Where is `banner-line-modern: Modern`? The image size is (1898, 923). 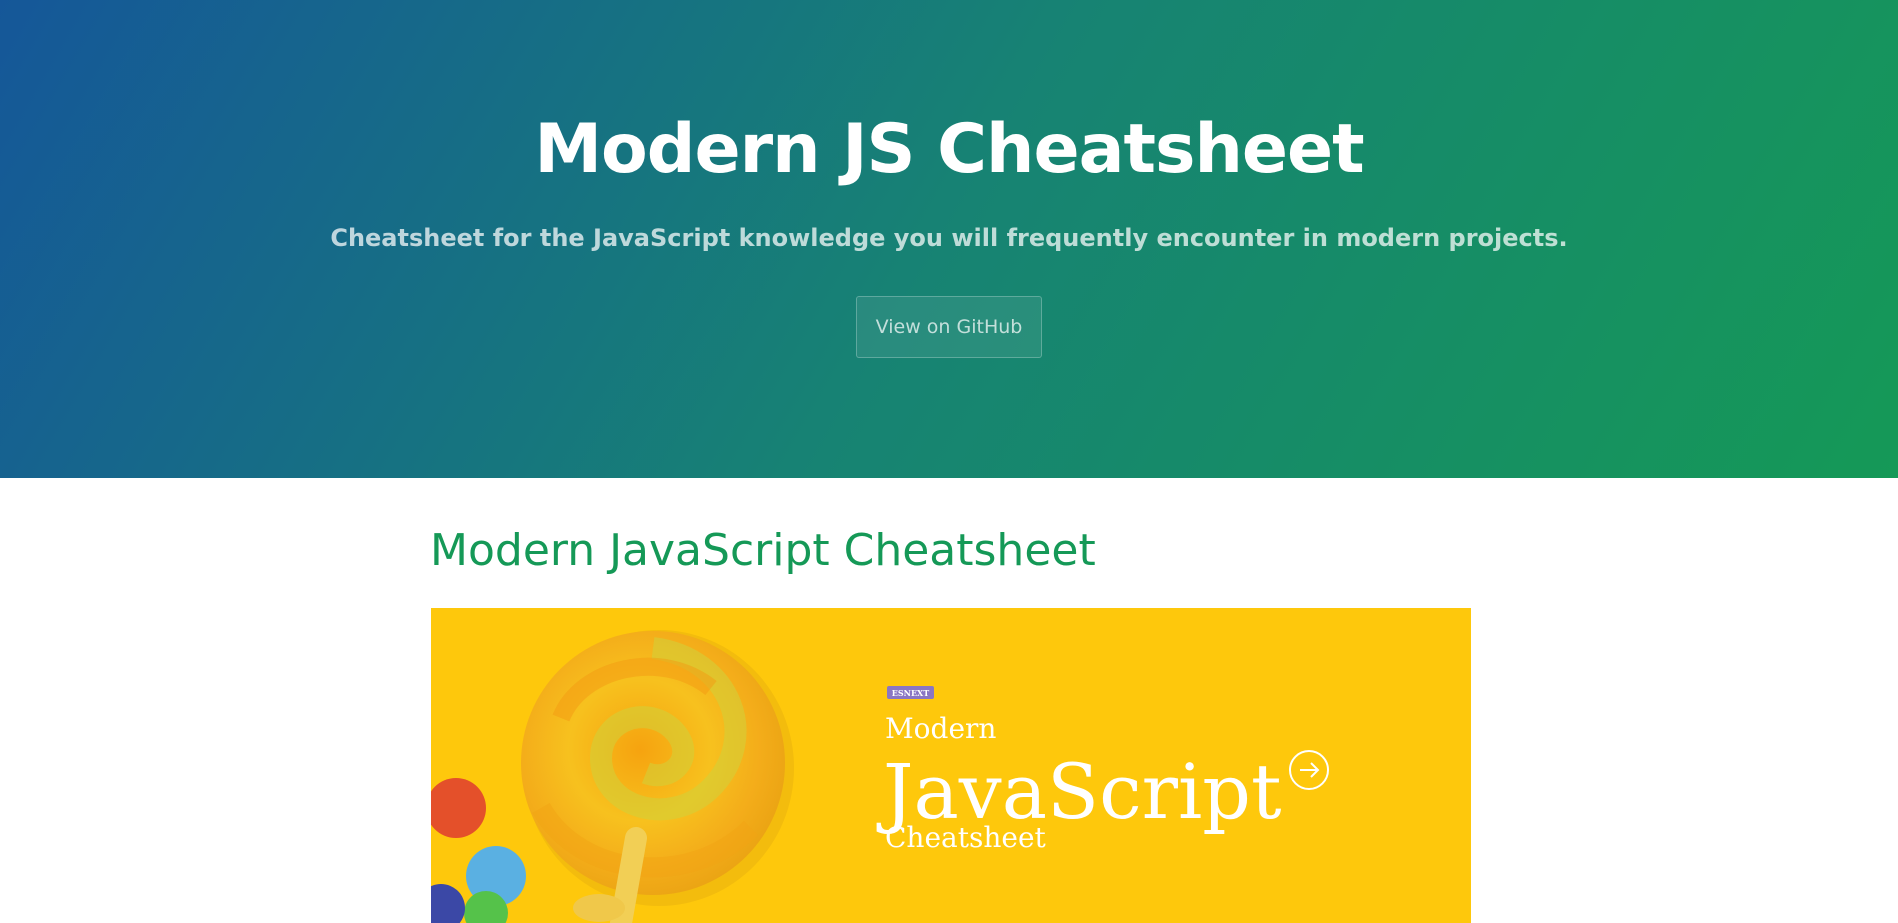 banner-line-modern: Modern is located at coordinates (940, 728).